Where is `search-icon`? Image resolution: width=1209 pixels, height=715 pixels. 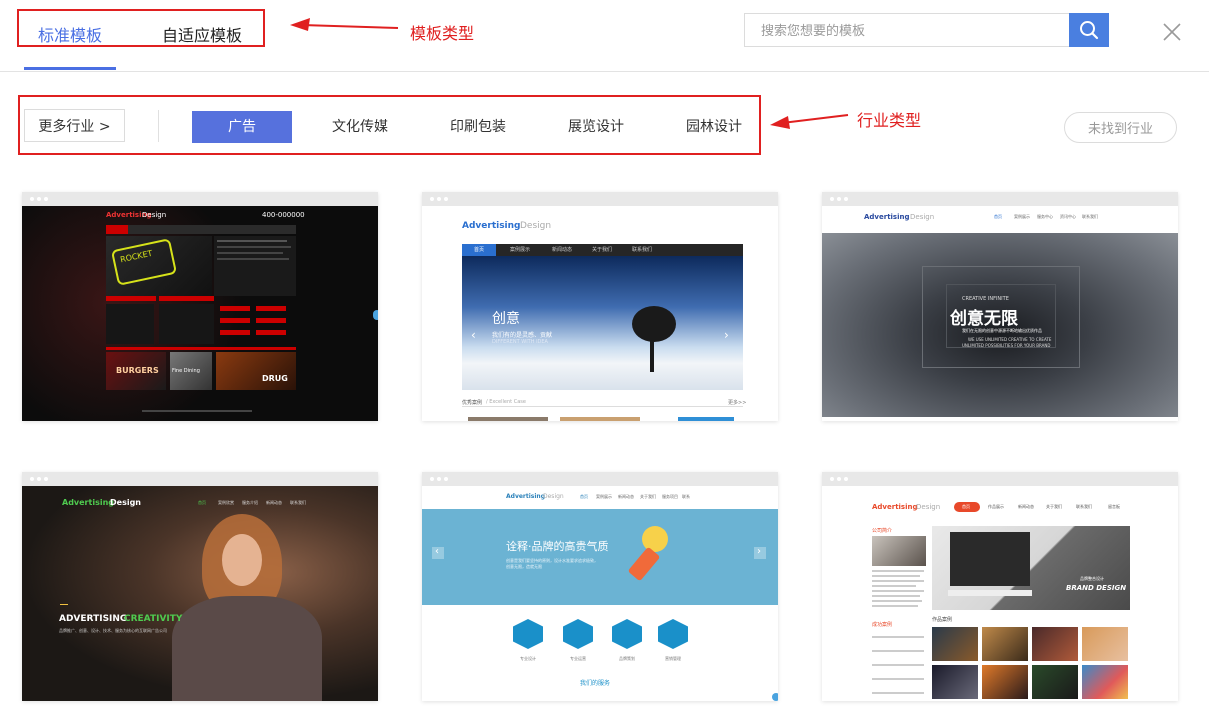 search-icon is located at coordinates (1089, 30).